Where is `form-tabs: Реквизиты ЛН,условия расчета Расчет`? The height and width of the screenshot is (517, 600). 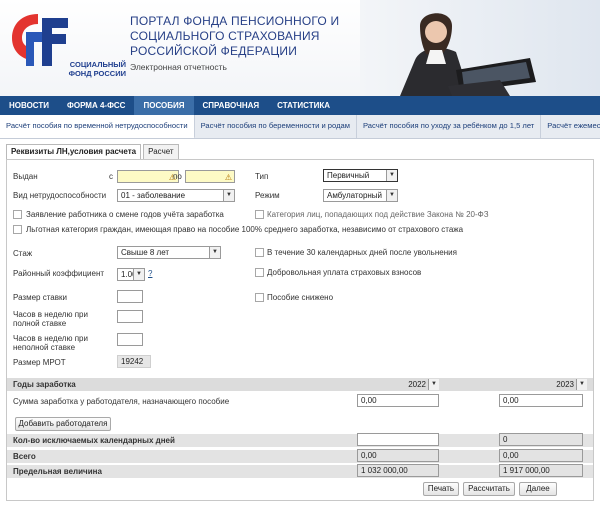
form-tabs: Реквизиты ЛН,условия расчета Расчет is located at coordinates (93, 152).